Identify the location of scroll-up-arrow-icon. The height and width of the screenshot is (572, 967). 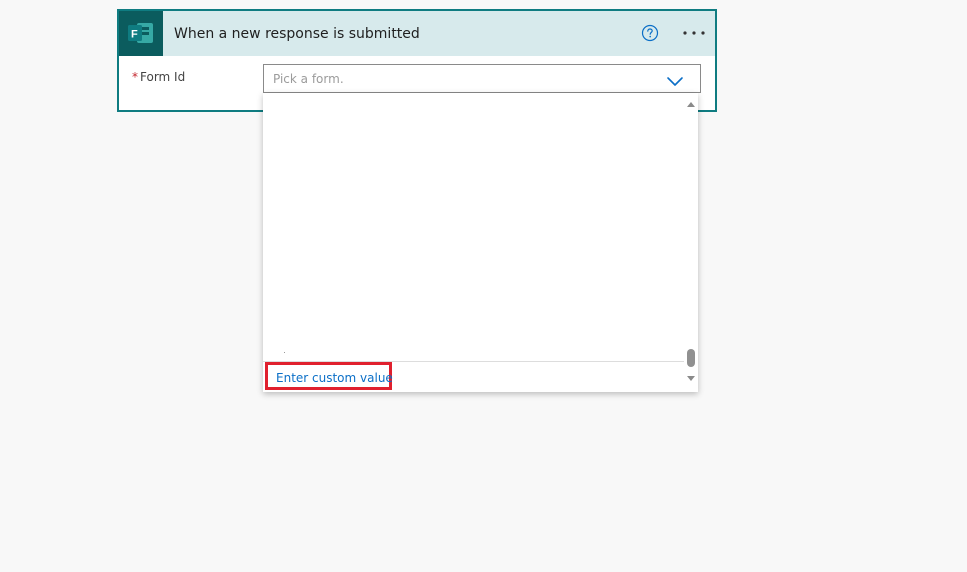
(691, 104).